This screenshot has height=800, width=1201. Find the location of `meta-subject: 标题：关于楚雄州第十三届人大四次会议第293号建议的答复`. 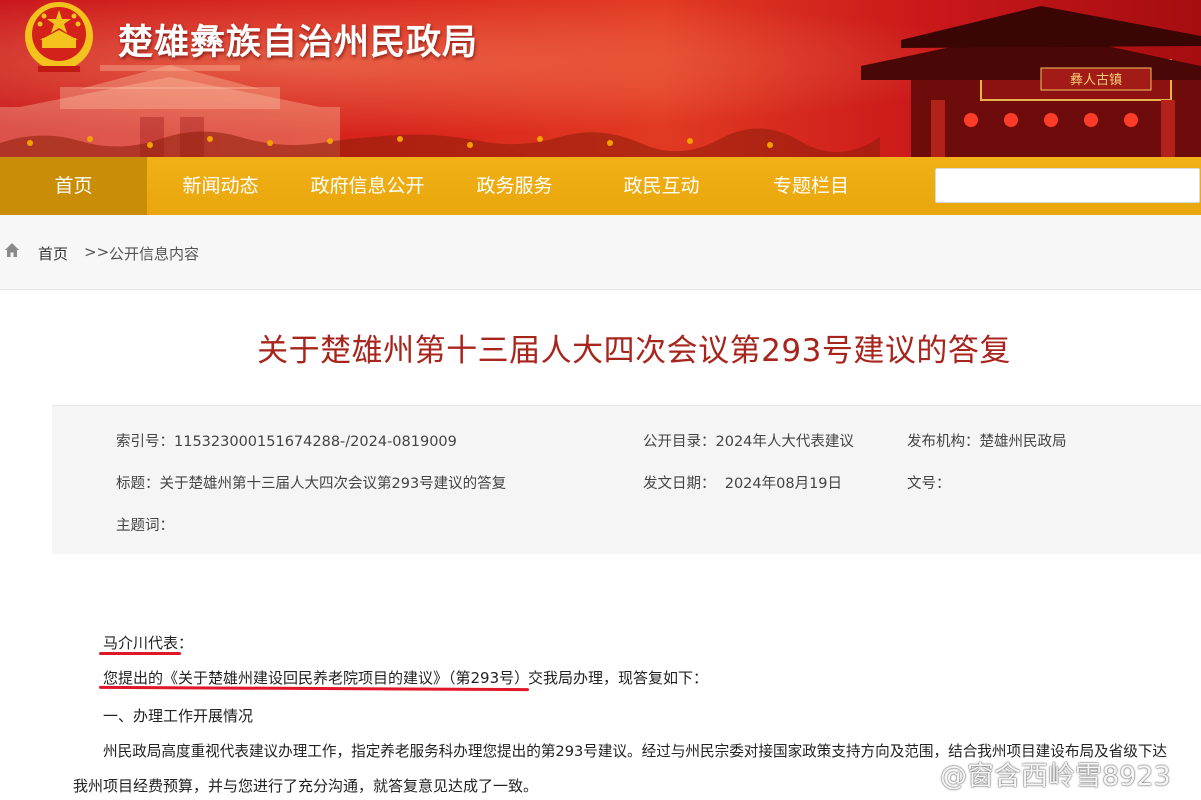

meta-subject: 标题：关于楚雄州第十三届人大四次会议第293号建议的答复 is located at coordinates (311, 484).